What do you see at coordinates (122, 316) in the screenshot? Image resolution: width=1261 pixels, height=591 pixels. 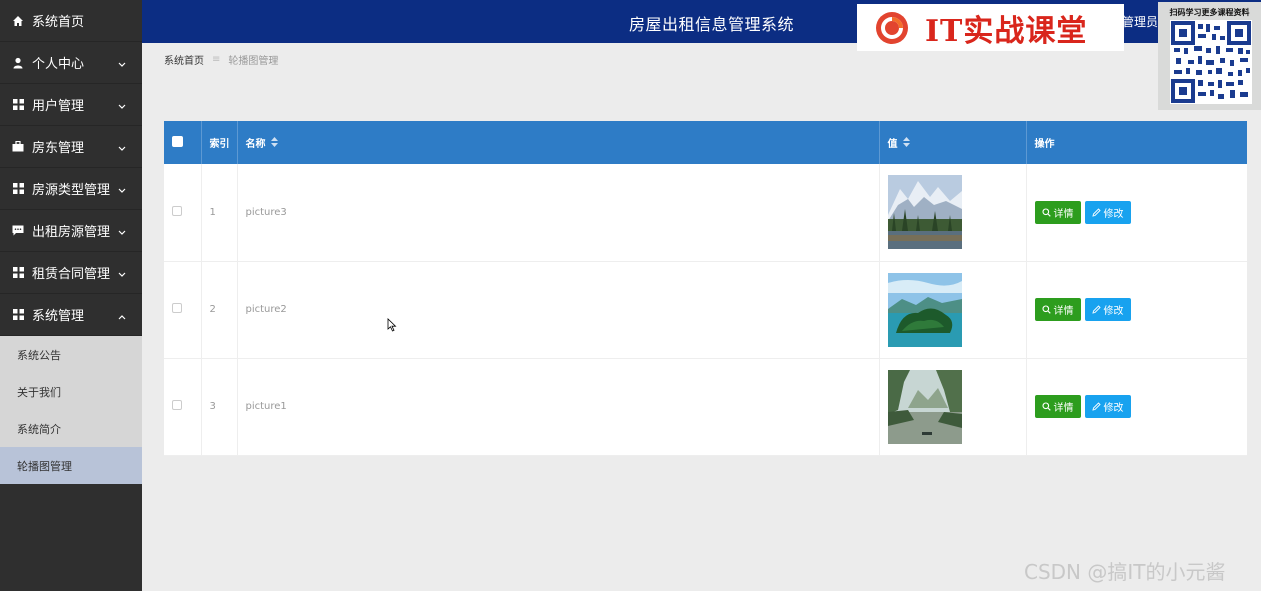 I see `chevron-up-icon` at bounding box center [122, 316].